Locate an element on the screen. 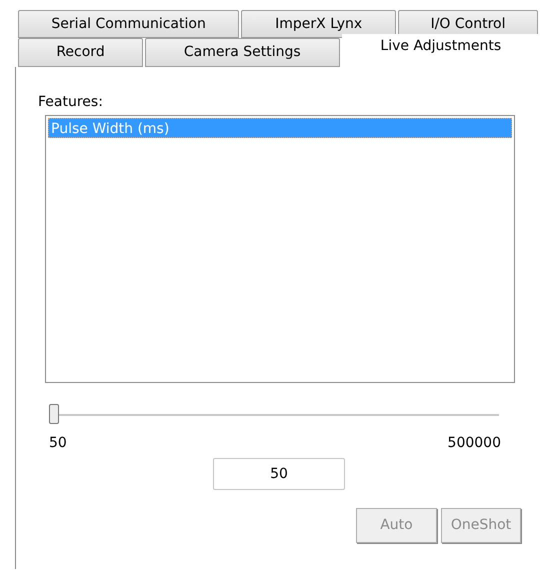 Image resolution: width=540 pixels, height=570 pixels. slider is located at coordinates (274, 415).